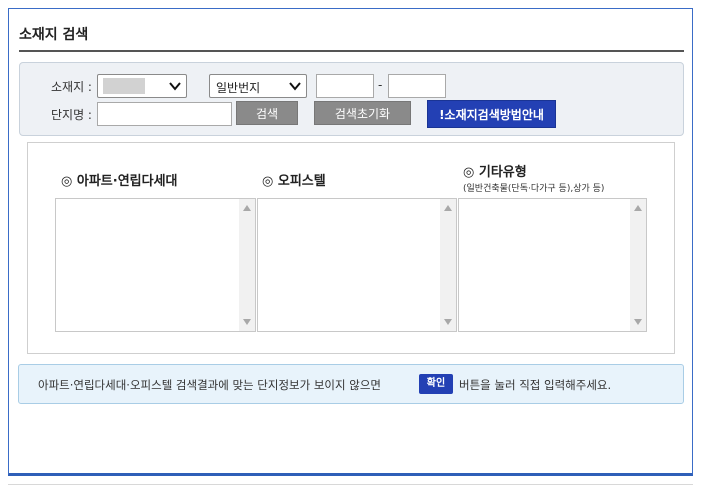  Describe the element at coordinates (164, 114) in the screenshot. I see `complex-name-input` at that location.